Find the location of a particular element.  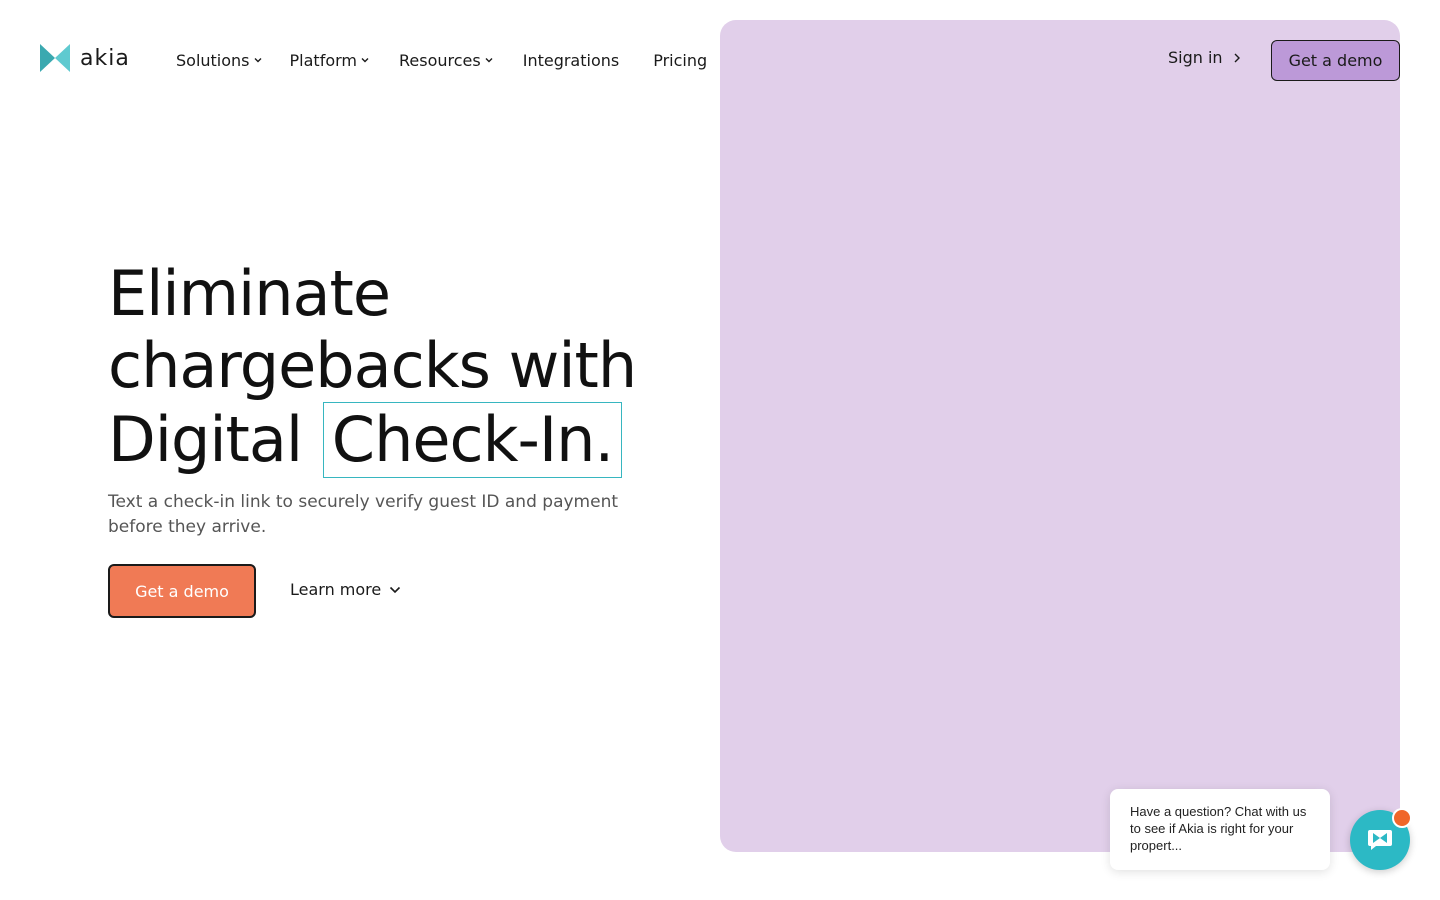

chevron-right-icon is located at coordinates (1237, 57).